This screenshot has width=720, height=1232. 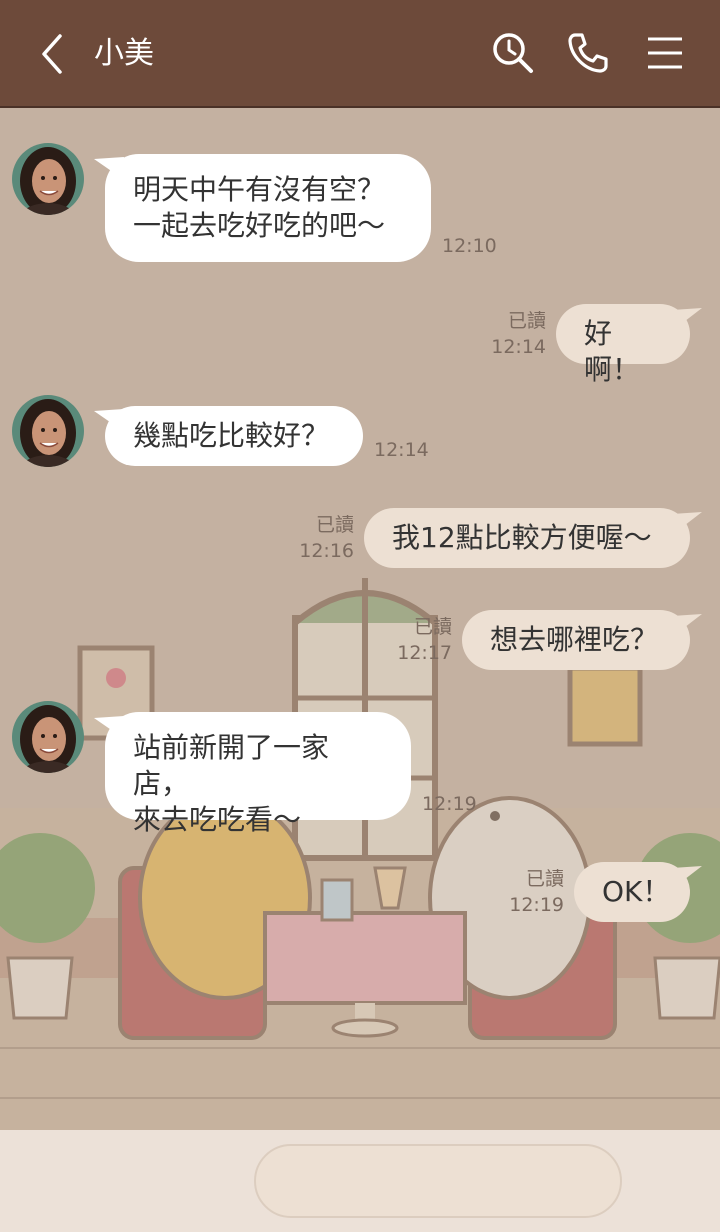 I want to click on incoming-message: 幾點吃比較好？, so click(x=234, y=436).